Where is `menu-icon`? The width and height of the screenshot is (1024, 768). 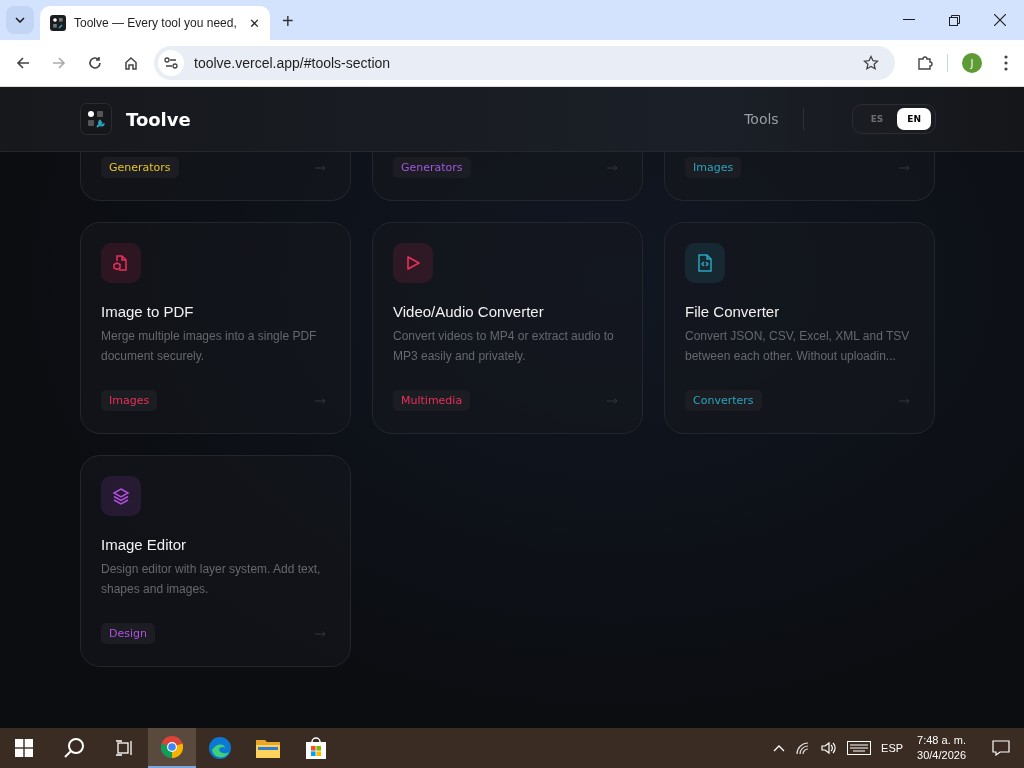
menu-icon is located at coordinates (1006, 63).